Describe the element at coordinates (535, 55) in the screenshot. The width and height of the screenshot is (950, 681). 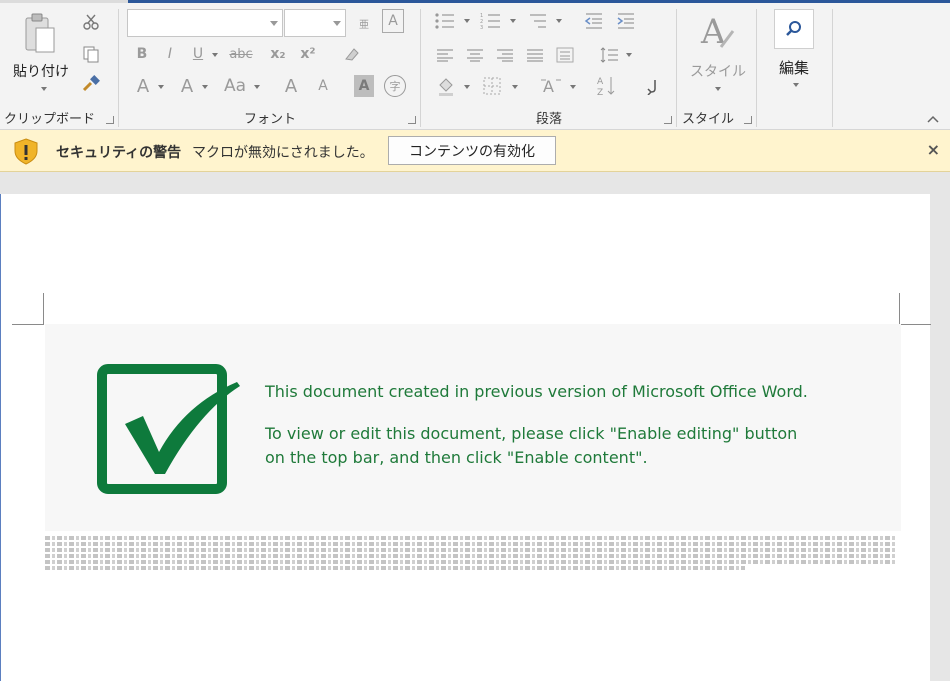
I see `justify-icon` at that location.